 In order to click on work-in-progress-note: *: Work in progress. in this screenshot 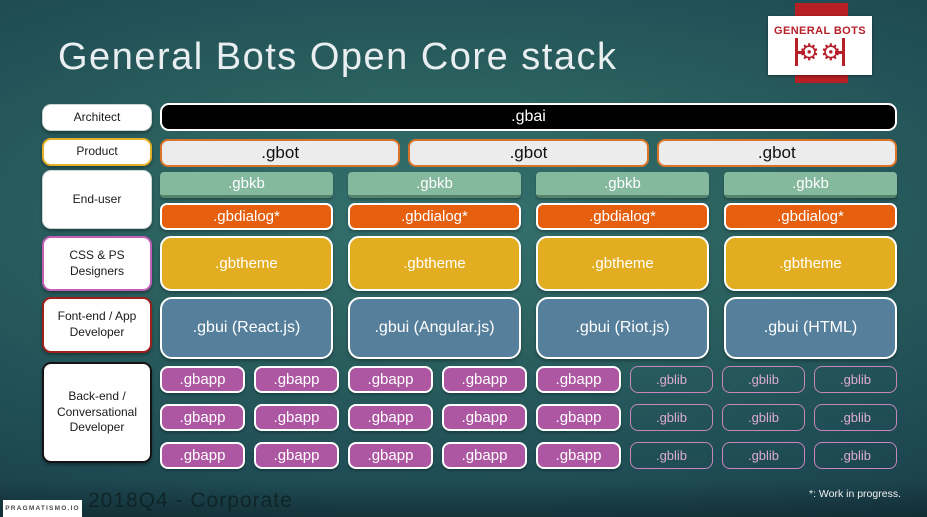, I will do `click(854, 494)`.